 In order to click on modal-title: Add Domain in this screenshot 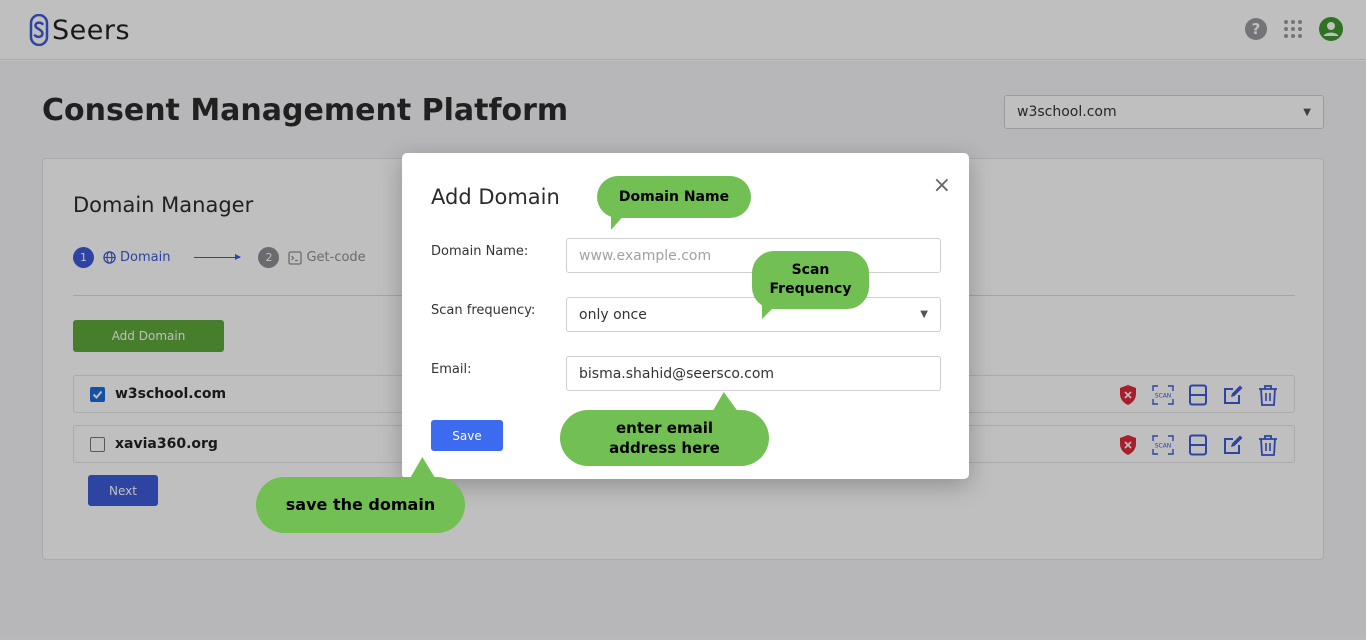, I will do `click(495, 197)`.